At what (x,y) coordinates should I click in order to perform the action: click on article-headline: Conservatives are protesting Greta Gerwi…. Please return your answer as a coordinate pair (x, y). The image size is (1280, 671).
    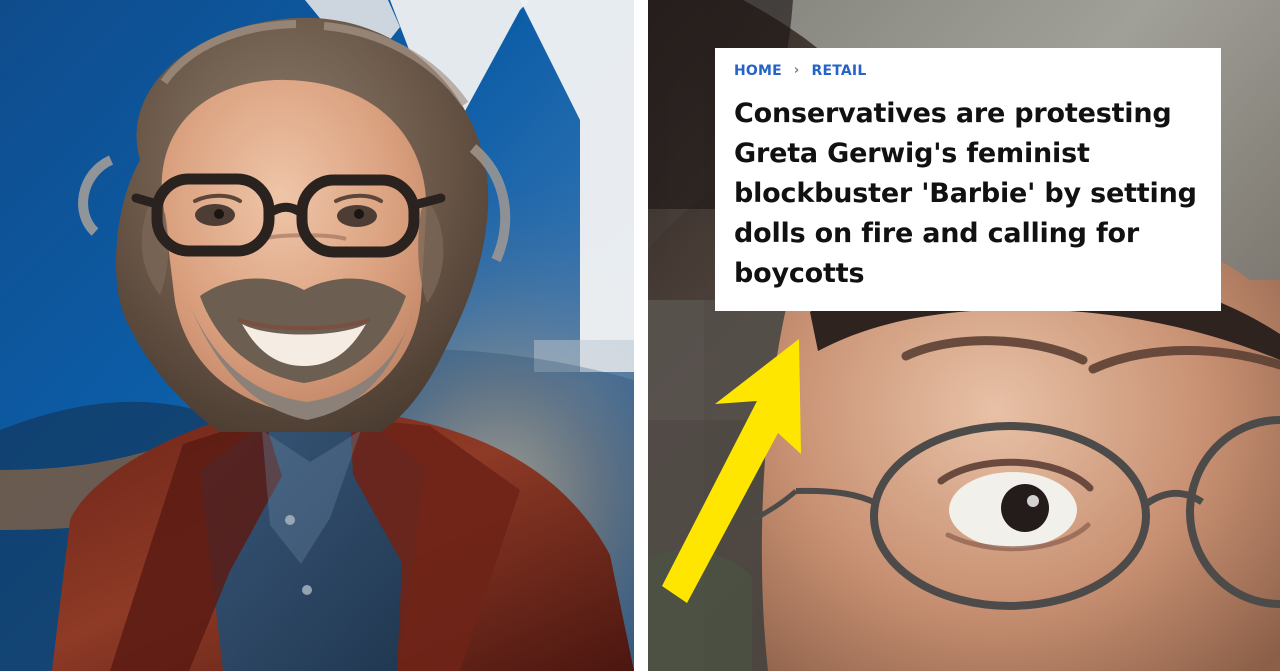
    Looking at the image, I should click on (965, 193).